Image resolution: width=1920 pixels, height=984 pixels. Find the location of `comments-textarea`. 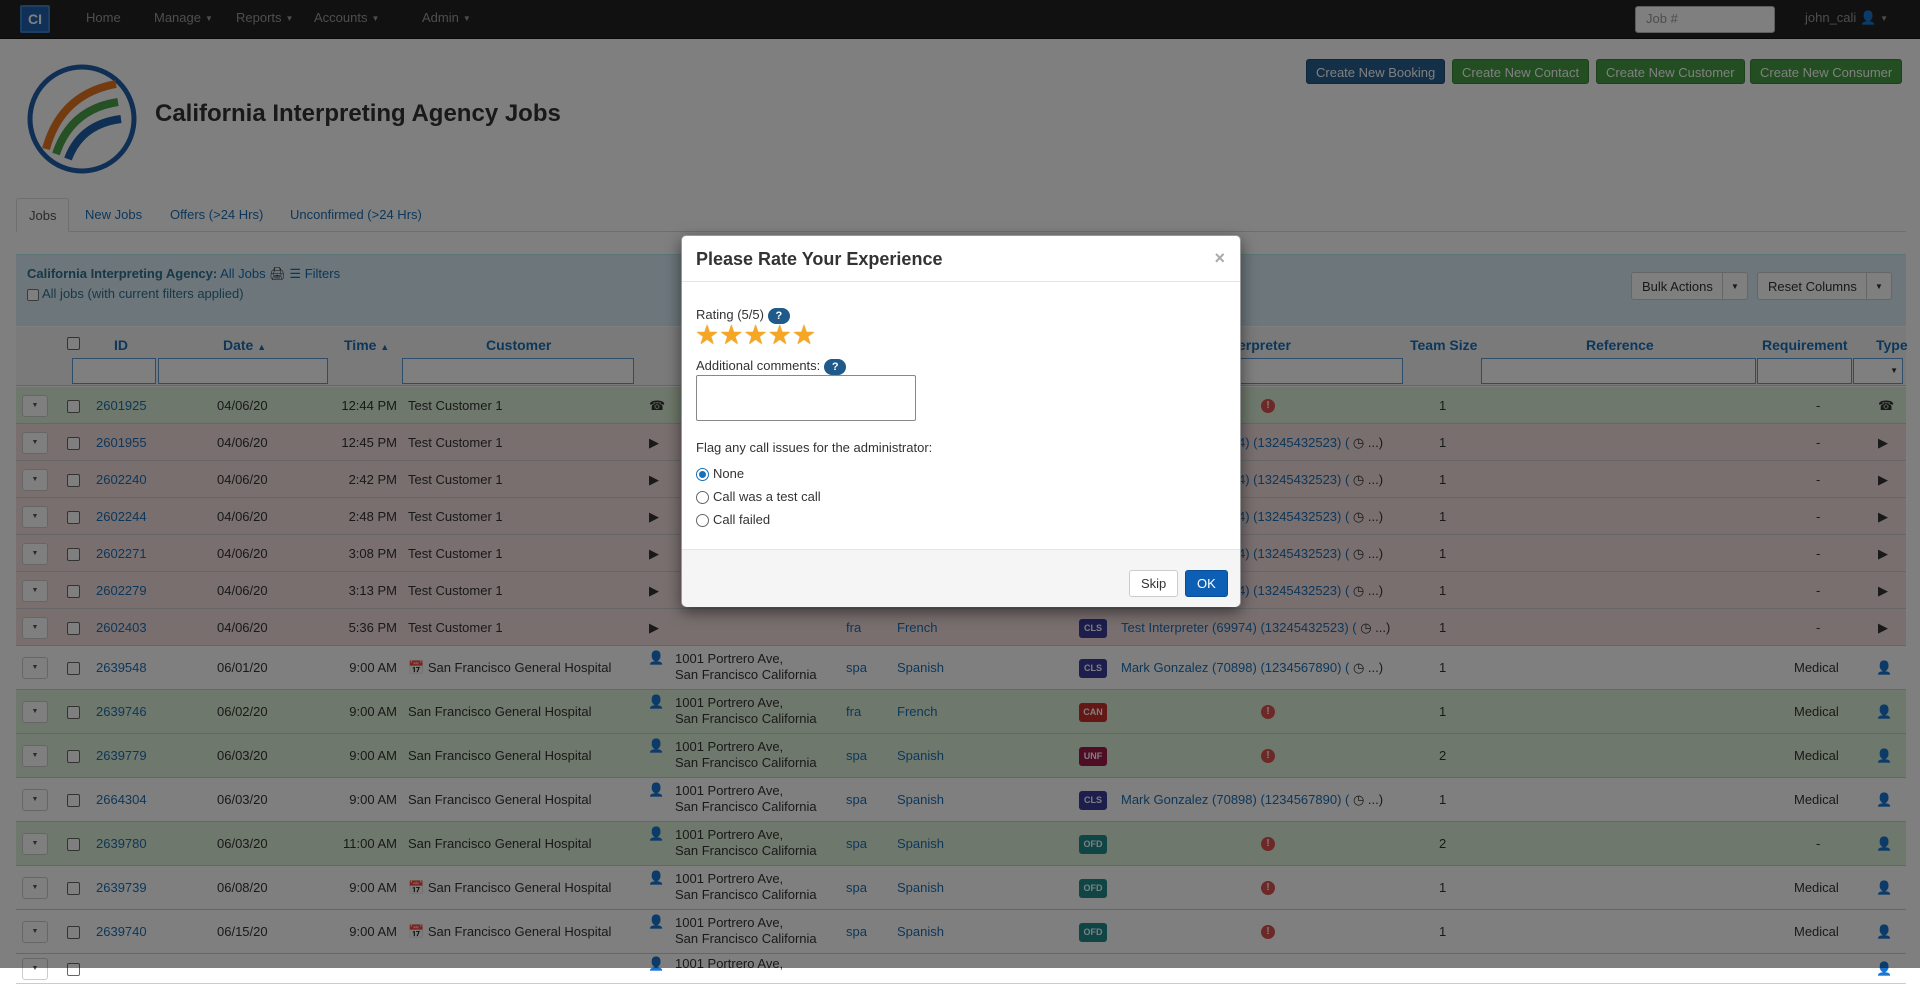

comments-textarea is located at coordinates (806, 398).